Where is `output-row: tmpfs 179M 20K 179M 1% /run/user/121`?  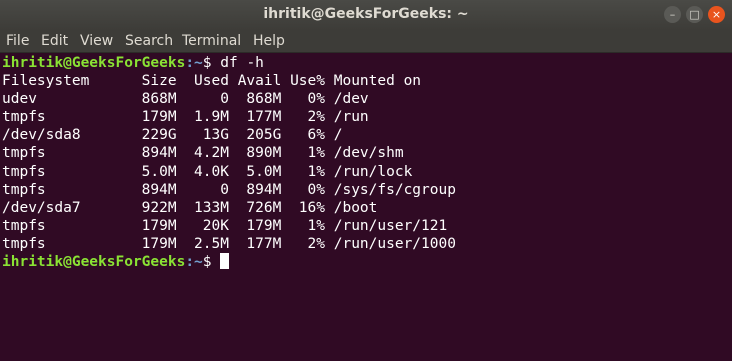
output-row: tmpfs 179M 20K 179M 1% /run/user/121 is located at coordinates (225, 225).